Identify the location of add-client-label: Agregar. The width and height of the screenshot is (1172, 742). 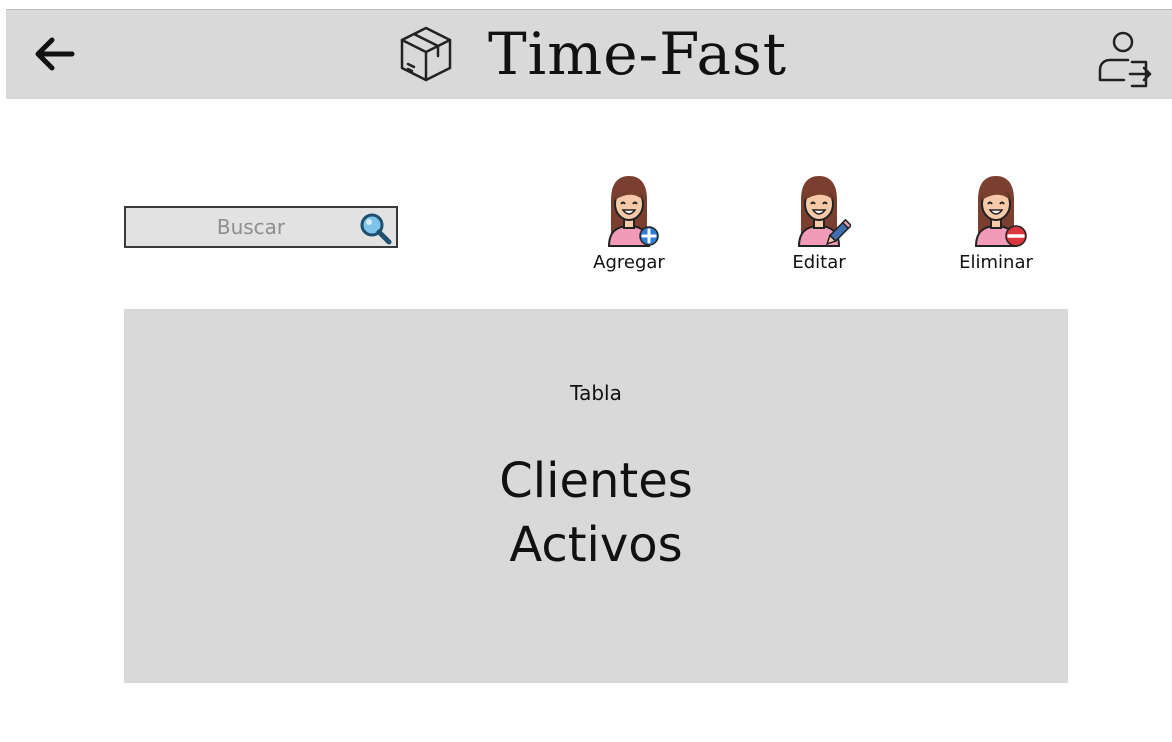
(629, 262).